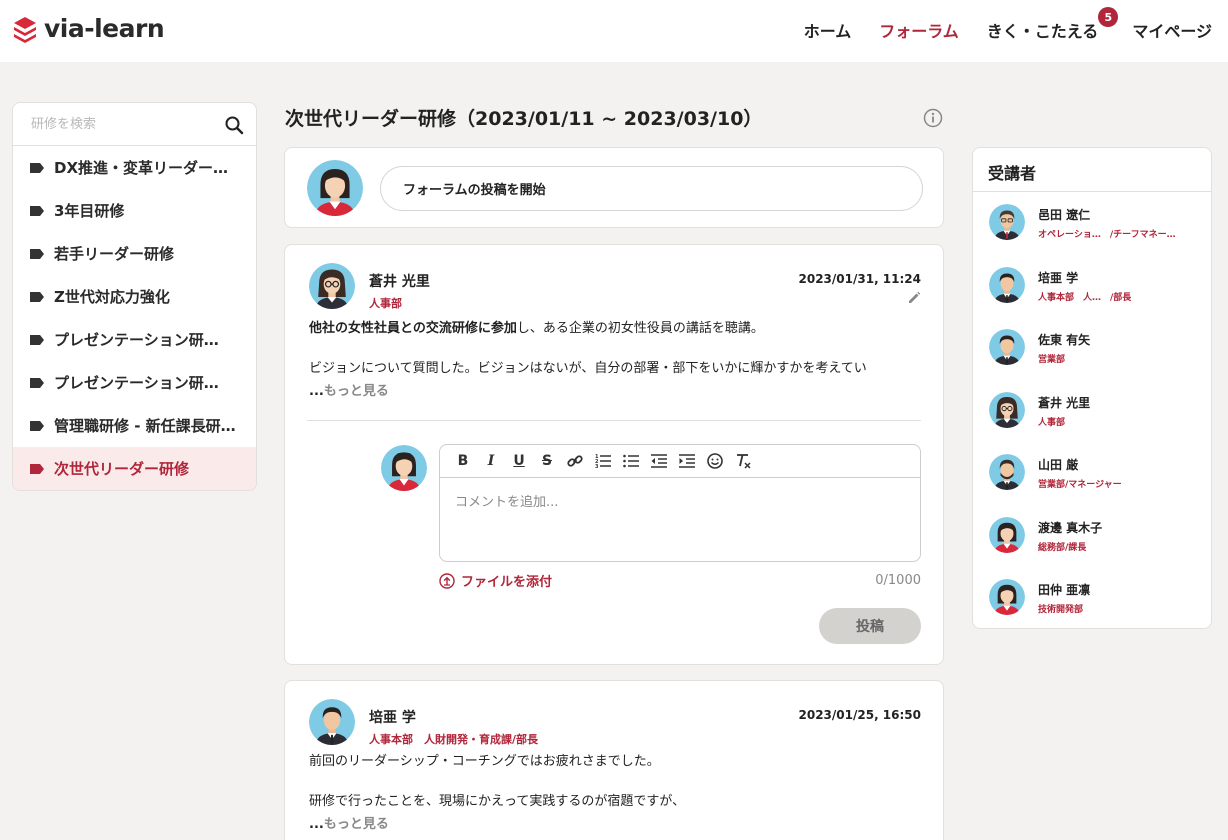 This screenshot has height=840, width=1228. I want to click on svg-text: 3, so click(597, 467).